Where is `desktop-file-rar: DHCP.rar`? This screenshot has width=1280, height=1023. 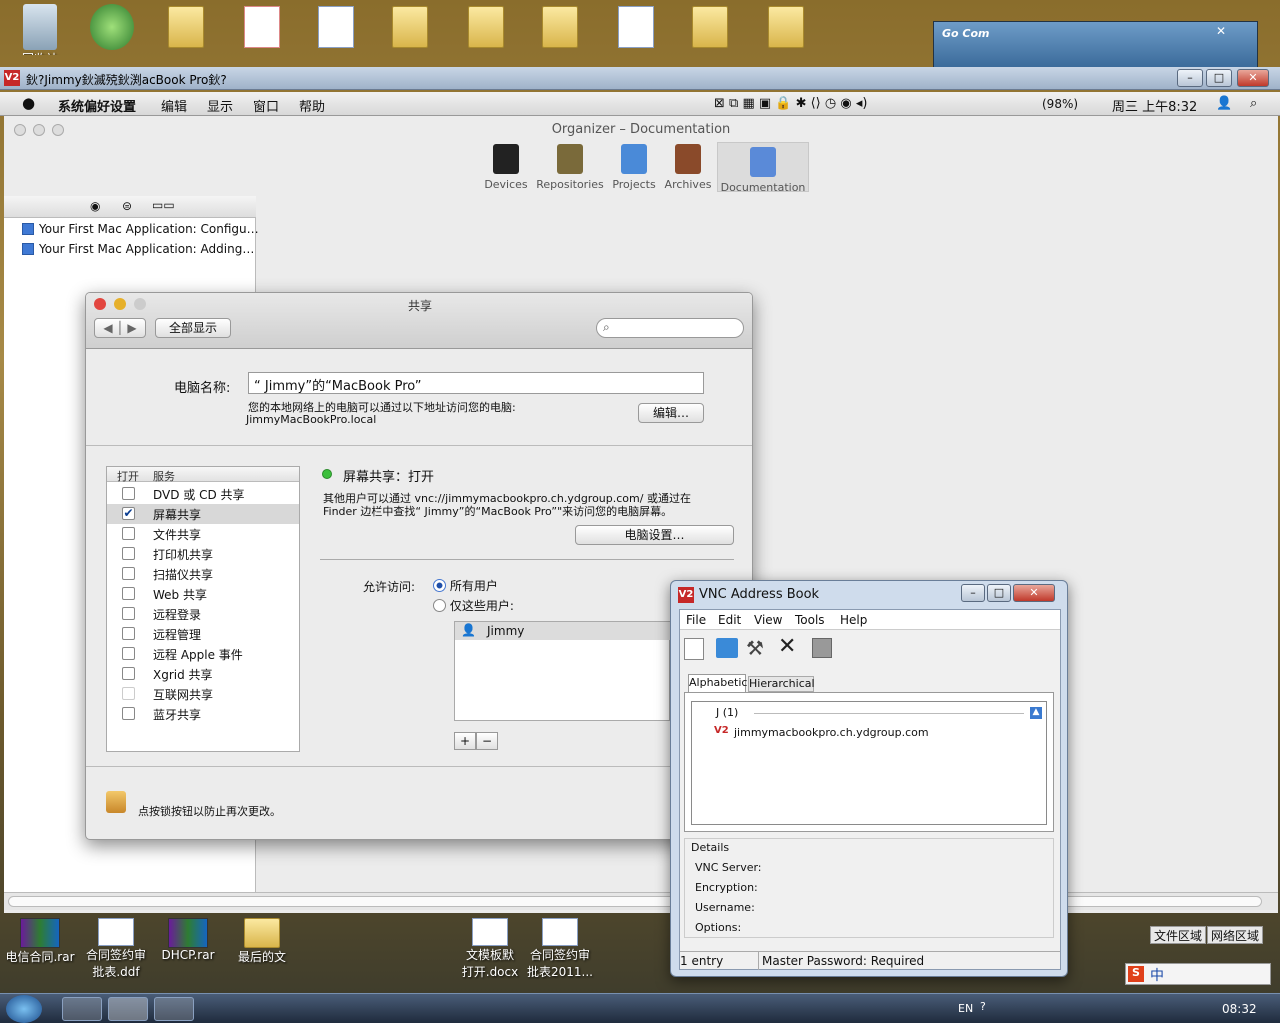
desktop-file-rar: DHCP.rar is located at coordinates (188, 940).